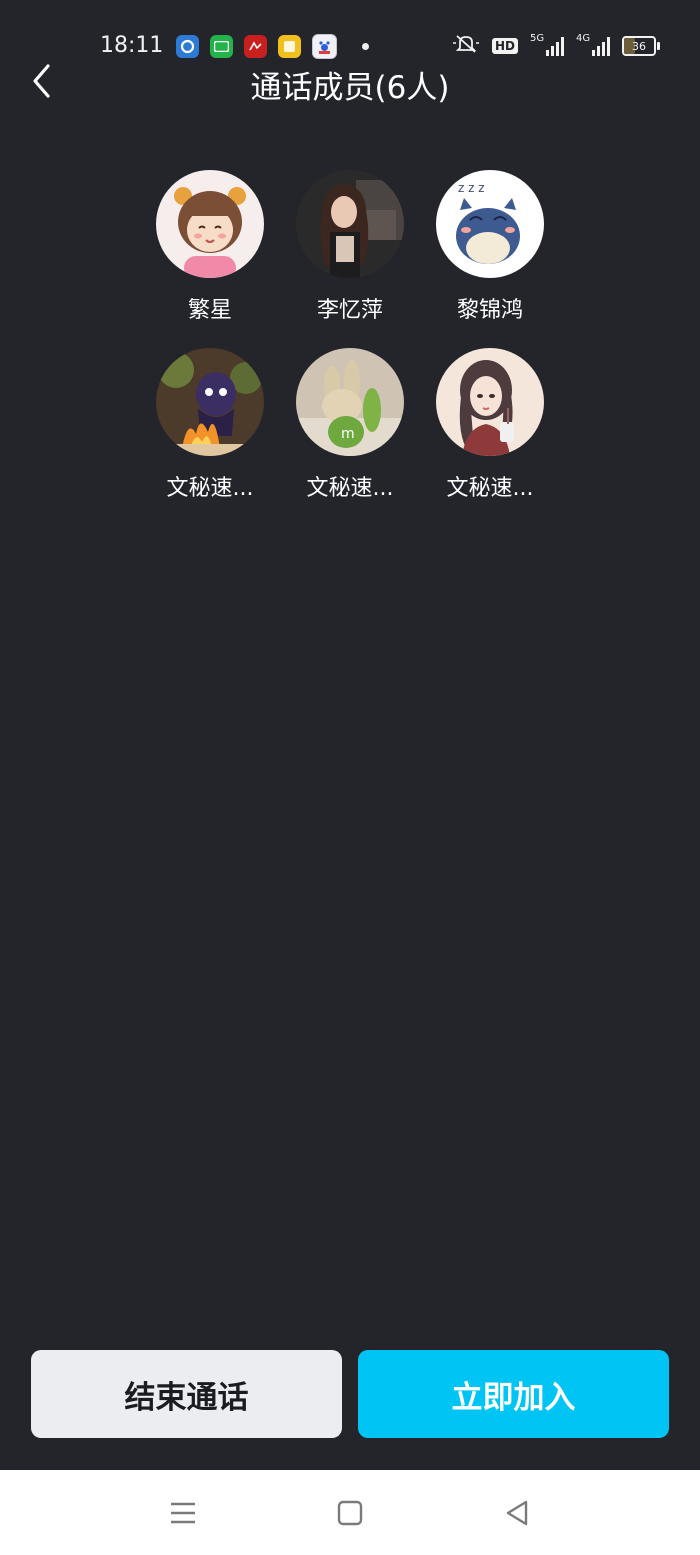  I want to click on join-now-button: 立即加入, so click(513, 1394).